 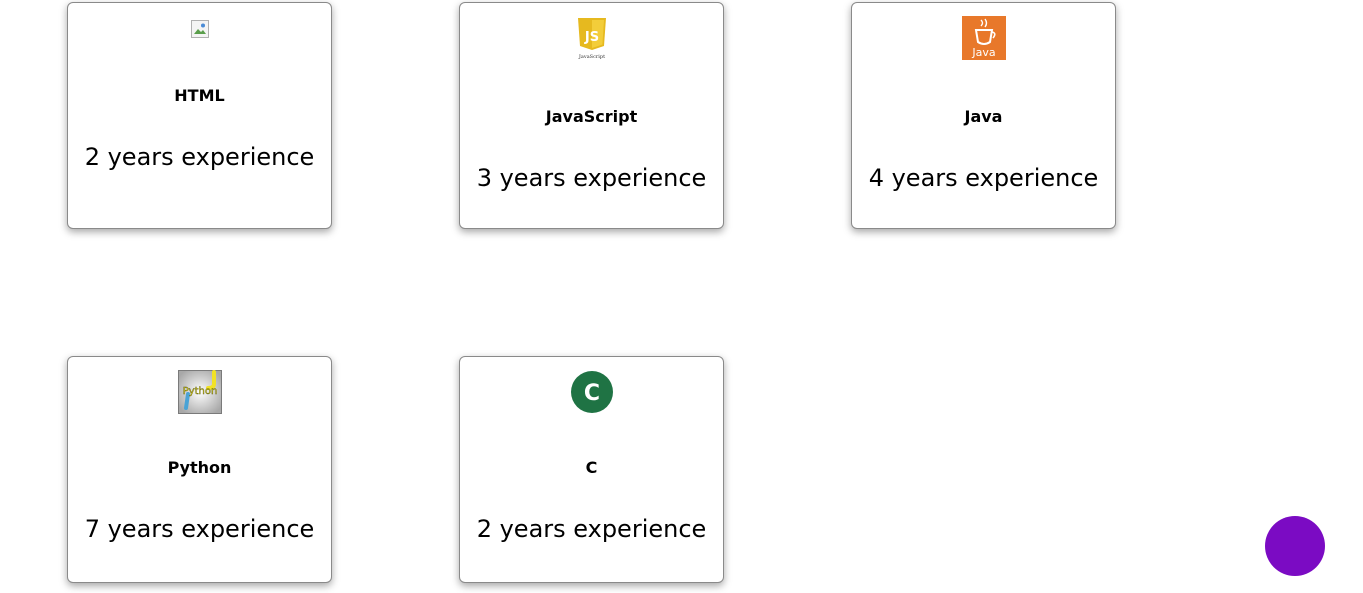 What do you see at coordinates (199, 115) in the screenshot?
I see `skill-card-html: HTML 2 years experience` at bounding box center [199, 115].